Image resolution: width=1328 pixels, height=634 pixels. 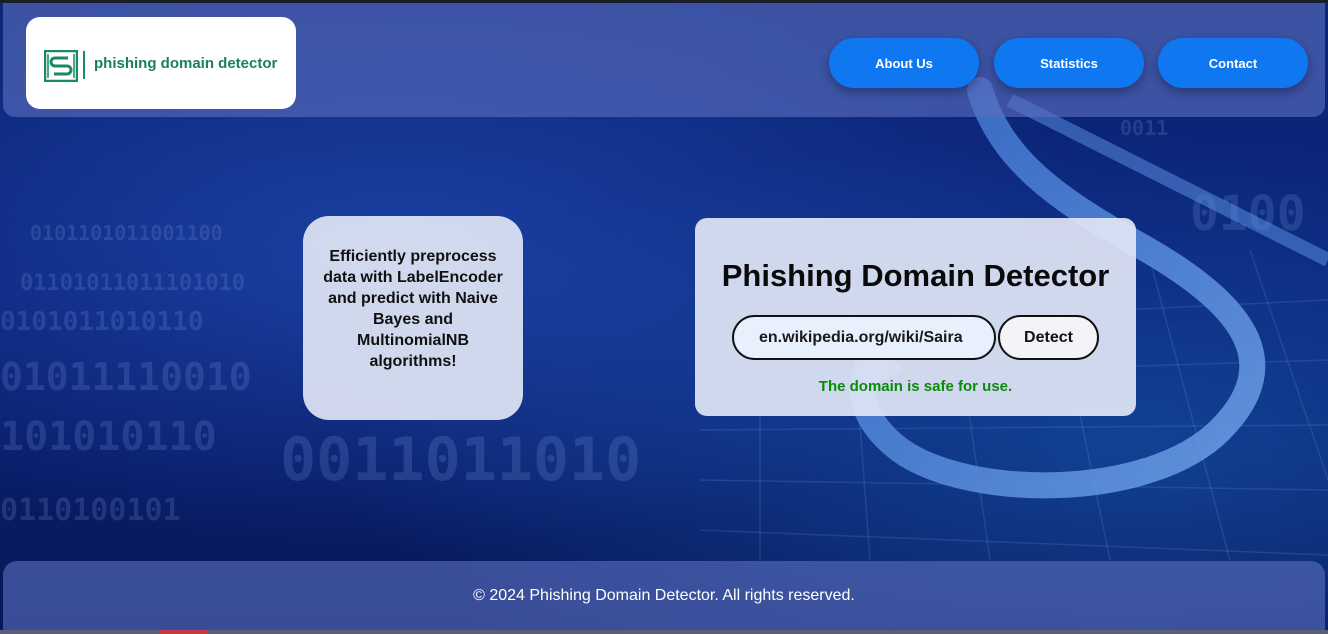 I want to click on svg-text: 0011, so click(x=1144, y=128).